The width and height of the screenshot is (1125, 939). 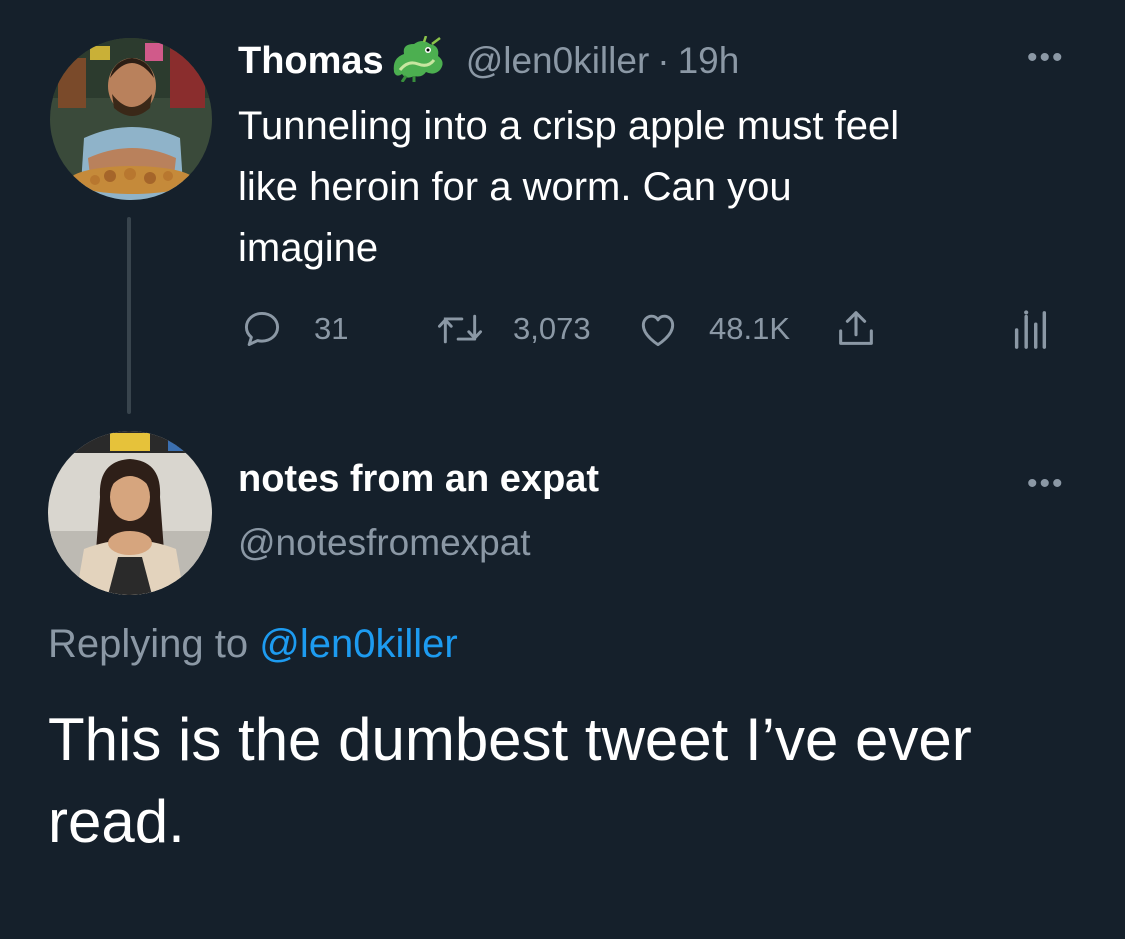 I want to click on reply-action: 31, so click(x=294, y=329).